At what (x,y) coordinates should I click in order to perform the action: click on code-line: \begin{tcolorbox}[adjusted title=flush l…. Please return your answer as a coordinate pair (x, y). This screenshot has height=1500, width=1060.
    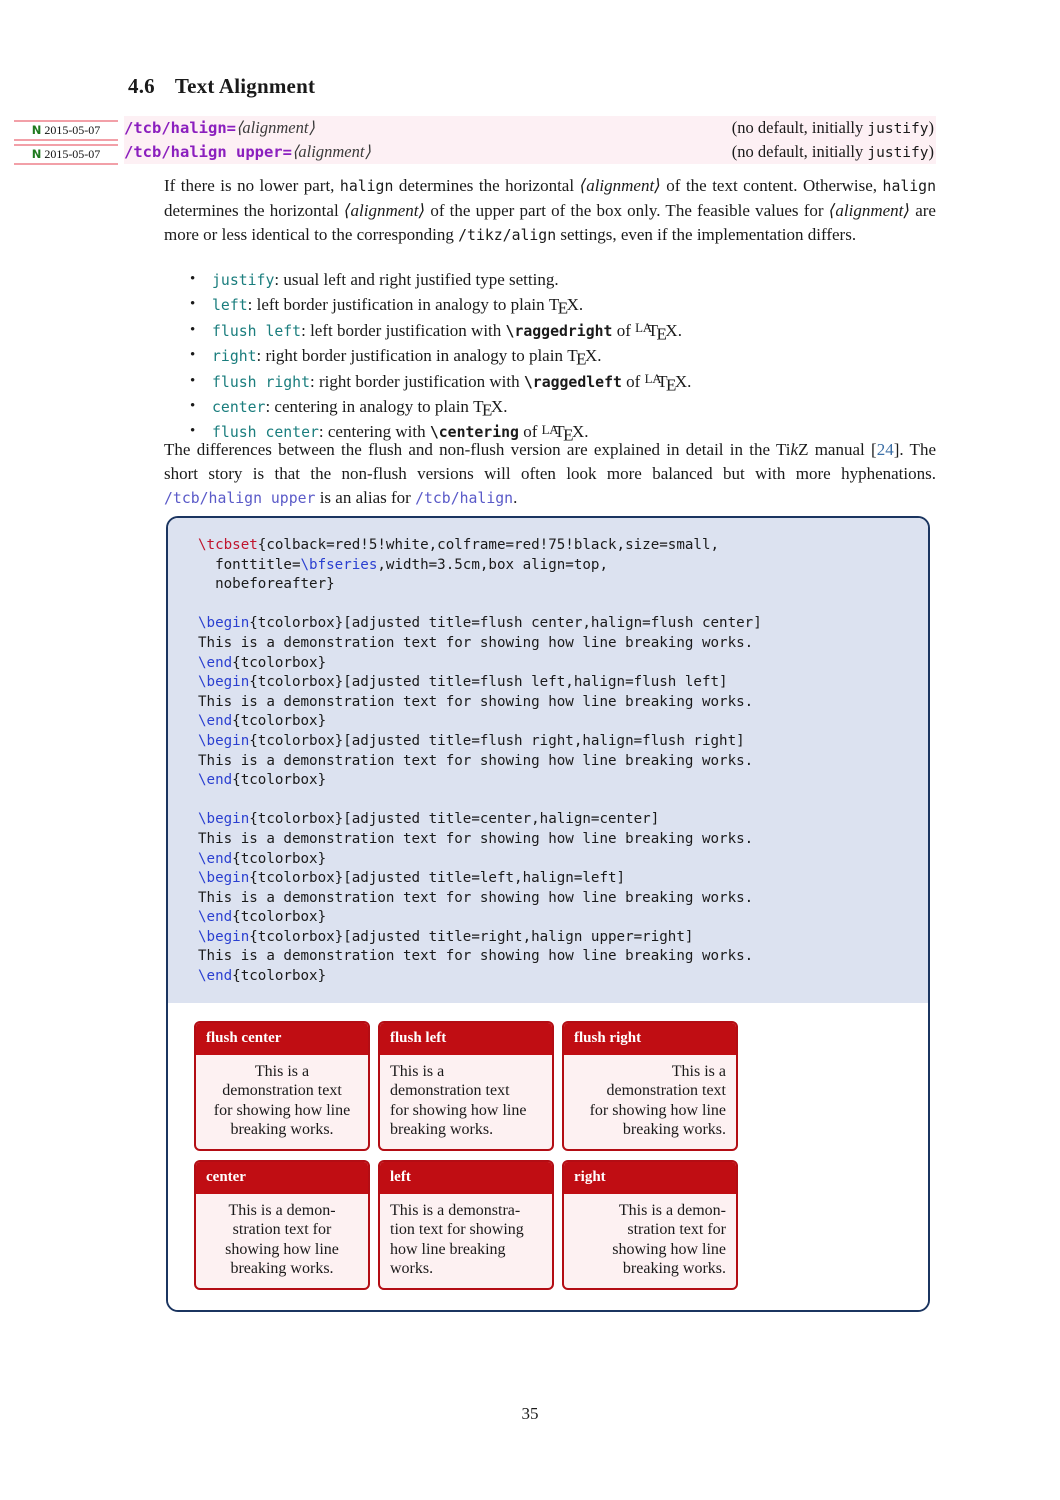
    Looking at the image, I should click on (563, 683).